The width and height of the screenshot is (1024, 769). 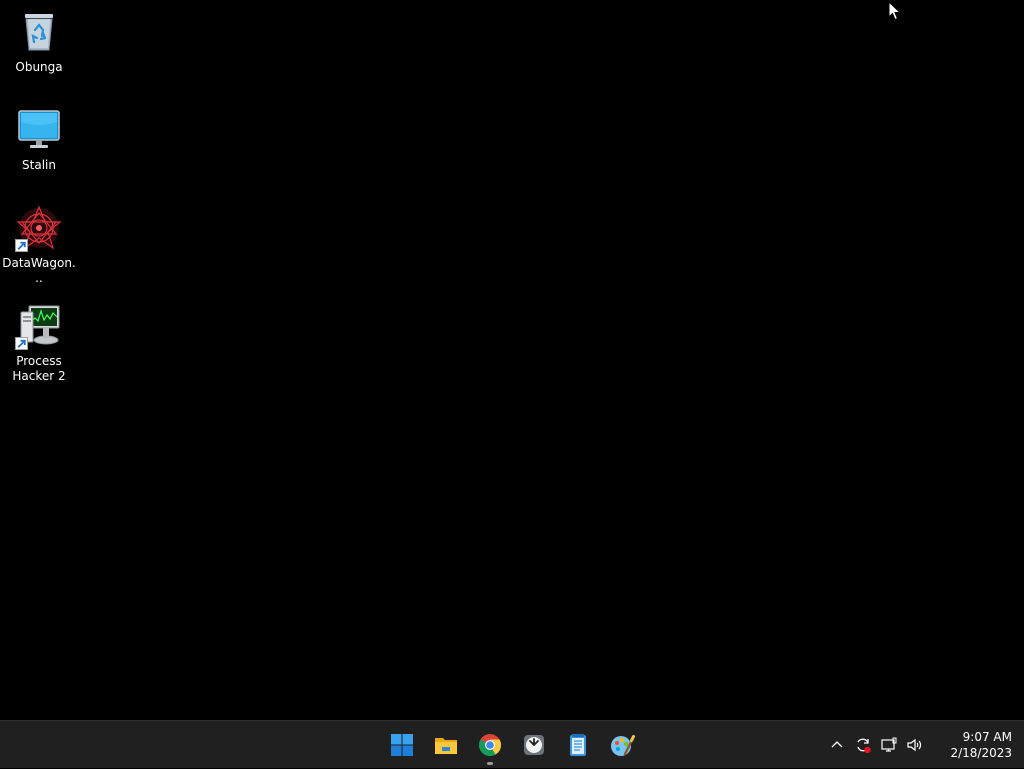 I want to click on network-icon, so click(x=889, y=744).